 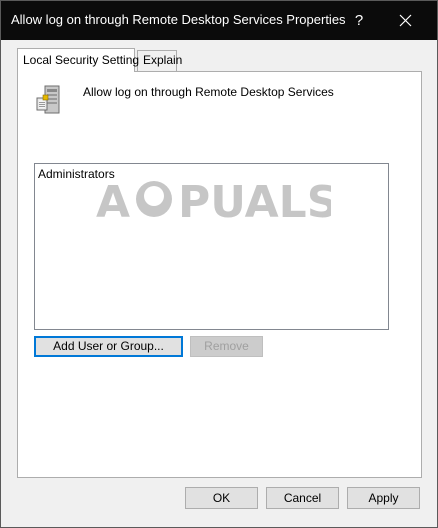 What do you see at coordinates (78, 60) in the screenshot?
I see `tab-local-security-setting: Local Security Setting` at bounding box center [78, 60].